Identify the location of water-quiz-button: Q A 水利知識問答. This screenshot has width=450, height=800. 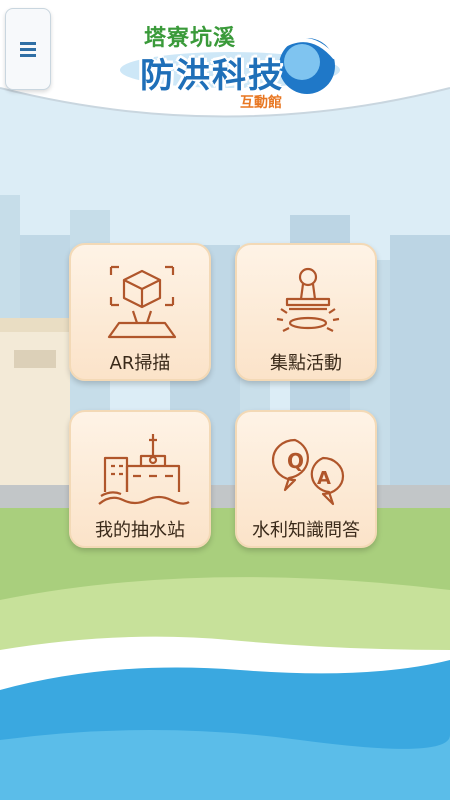
(306, 479).